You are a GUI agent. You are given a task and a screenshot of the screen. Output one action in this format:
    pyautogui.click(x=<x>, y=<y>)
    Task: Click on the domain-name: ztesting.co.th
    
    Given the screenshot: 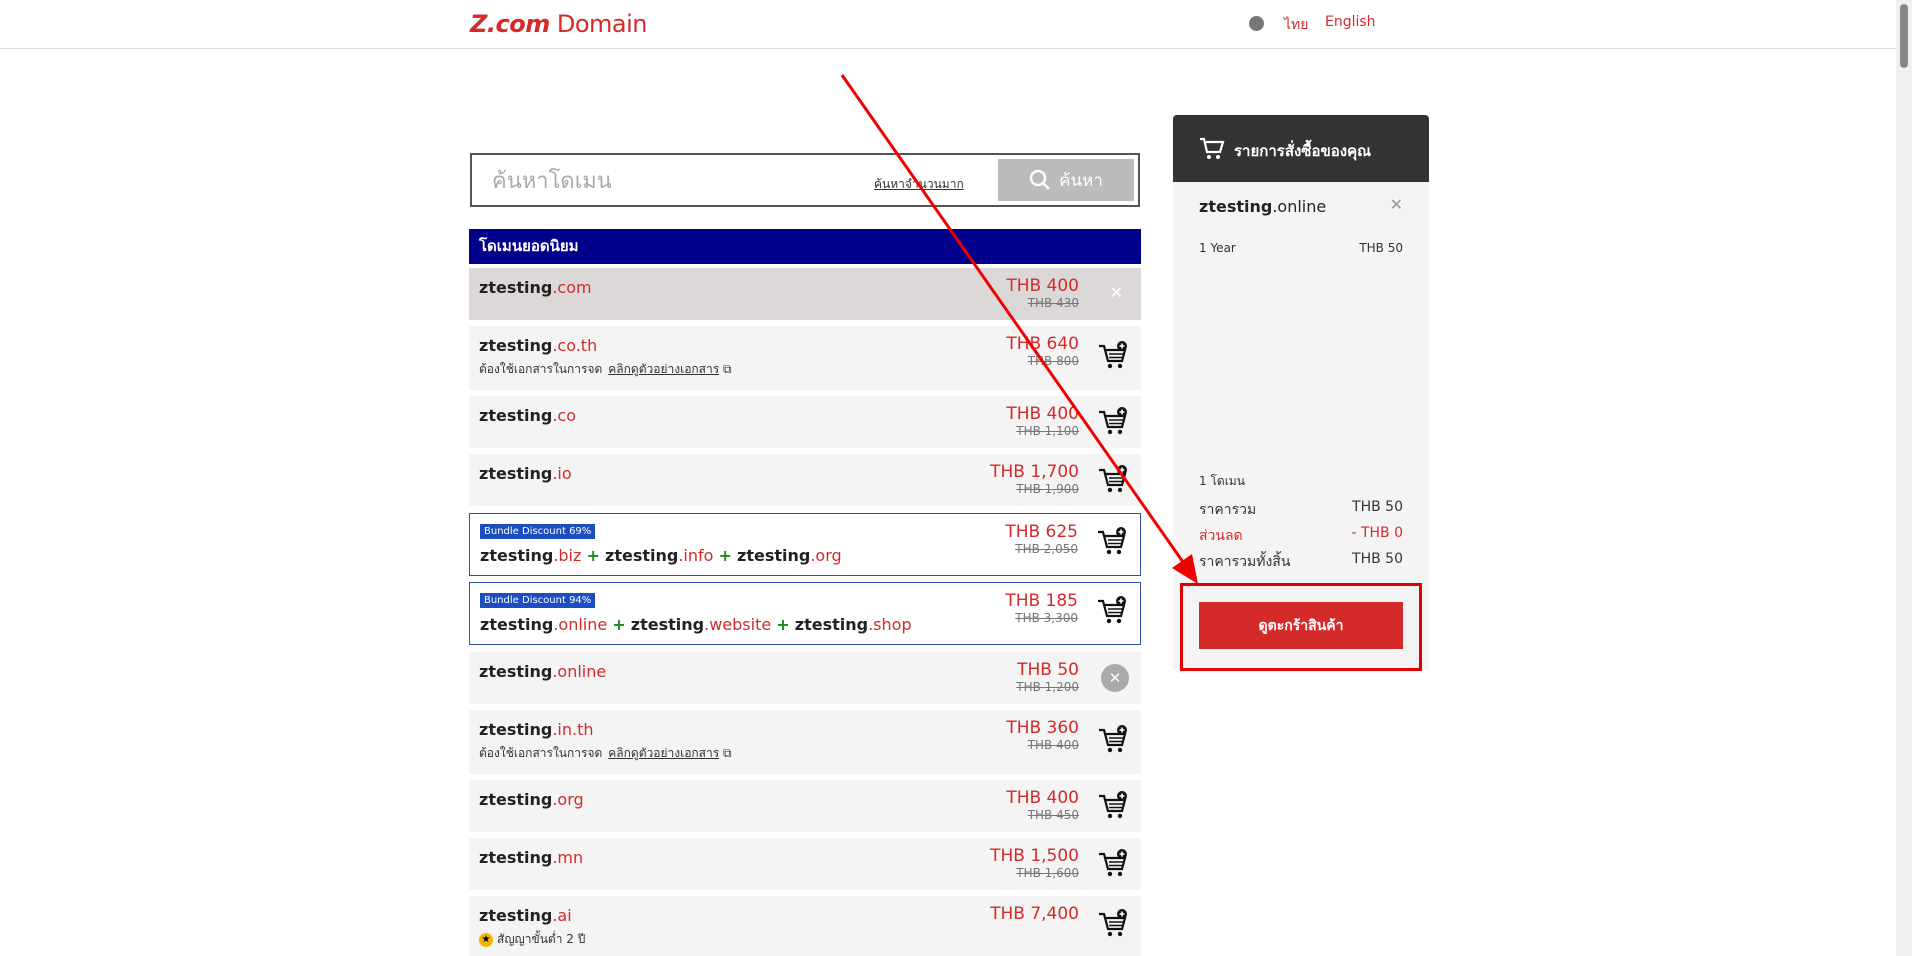 What is the action you would take?
    pyautogui.click(x=538, y=345)
    